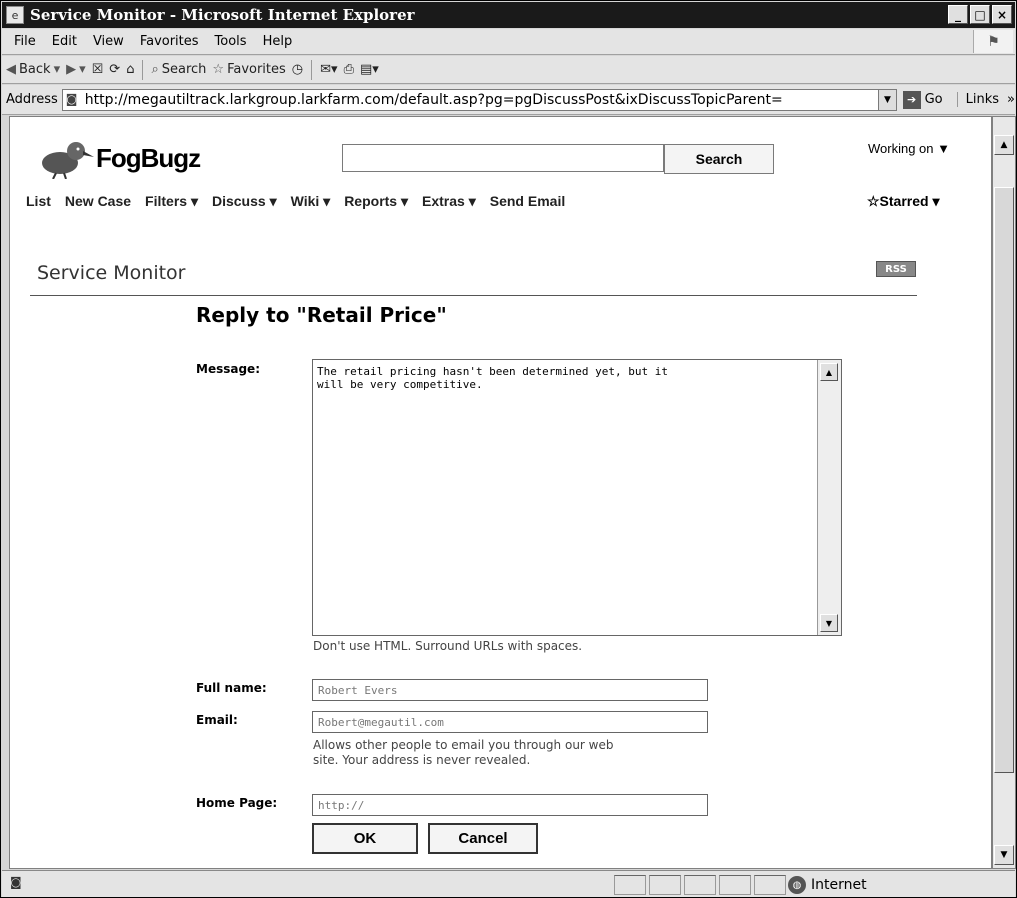 The image size is (1017, 898). I want to click on links-button: Links, so click(977, 99).